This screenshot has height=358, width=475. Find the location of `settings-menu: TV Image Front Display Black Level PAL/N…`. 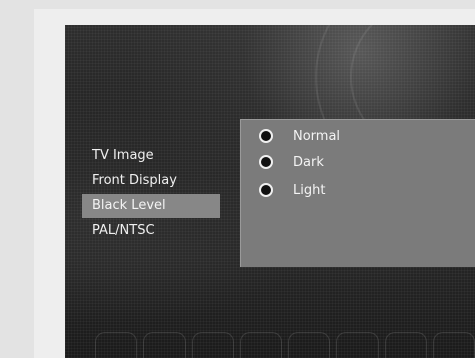

settings-menu: TV Image Front Display Black Level PAL/N… is located at coordinates (151, 194).